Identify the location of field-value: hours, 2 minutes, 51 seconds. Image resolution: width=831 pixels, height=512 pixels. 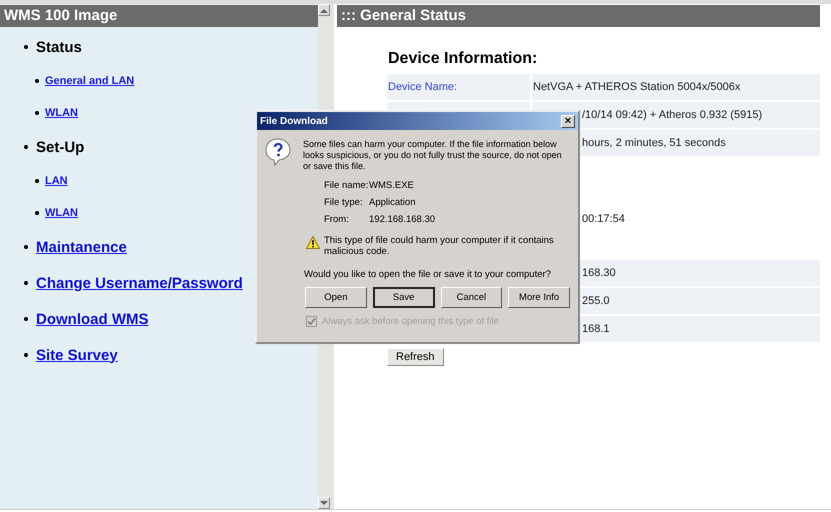
(654, 143).